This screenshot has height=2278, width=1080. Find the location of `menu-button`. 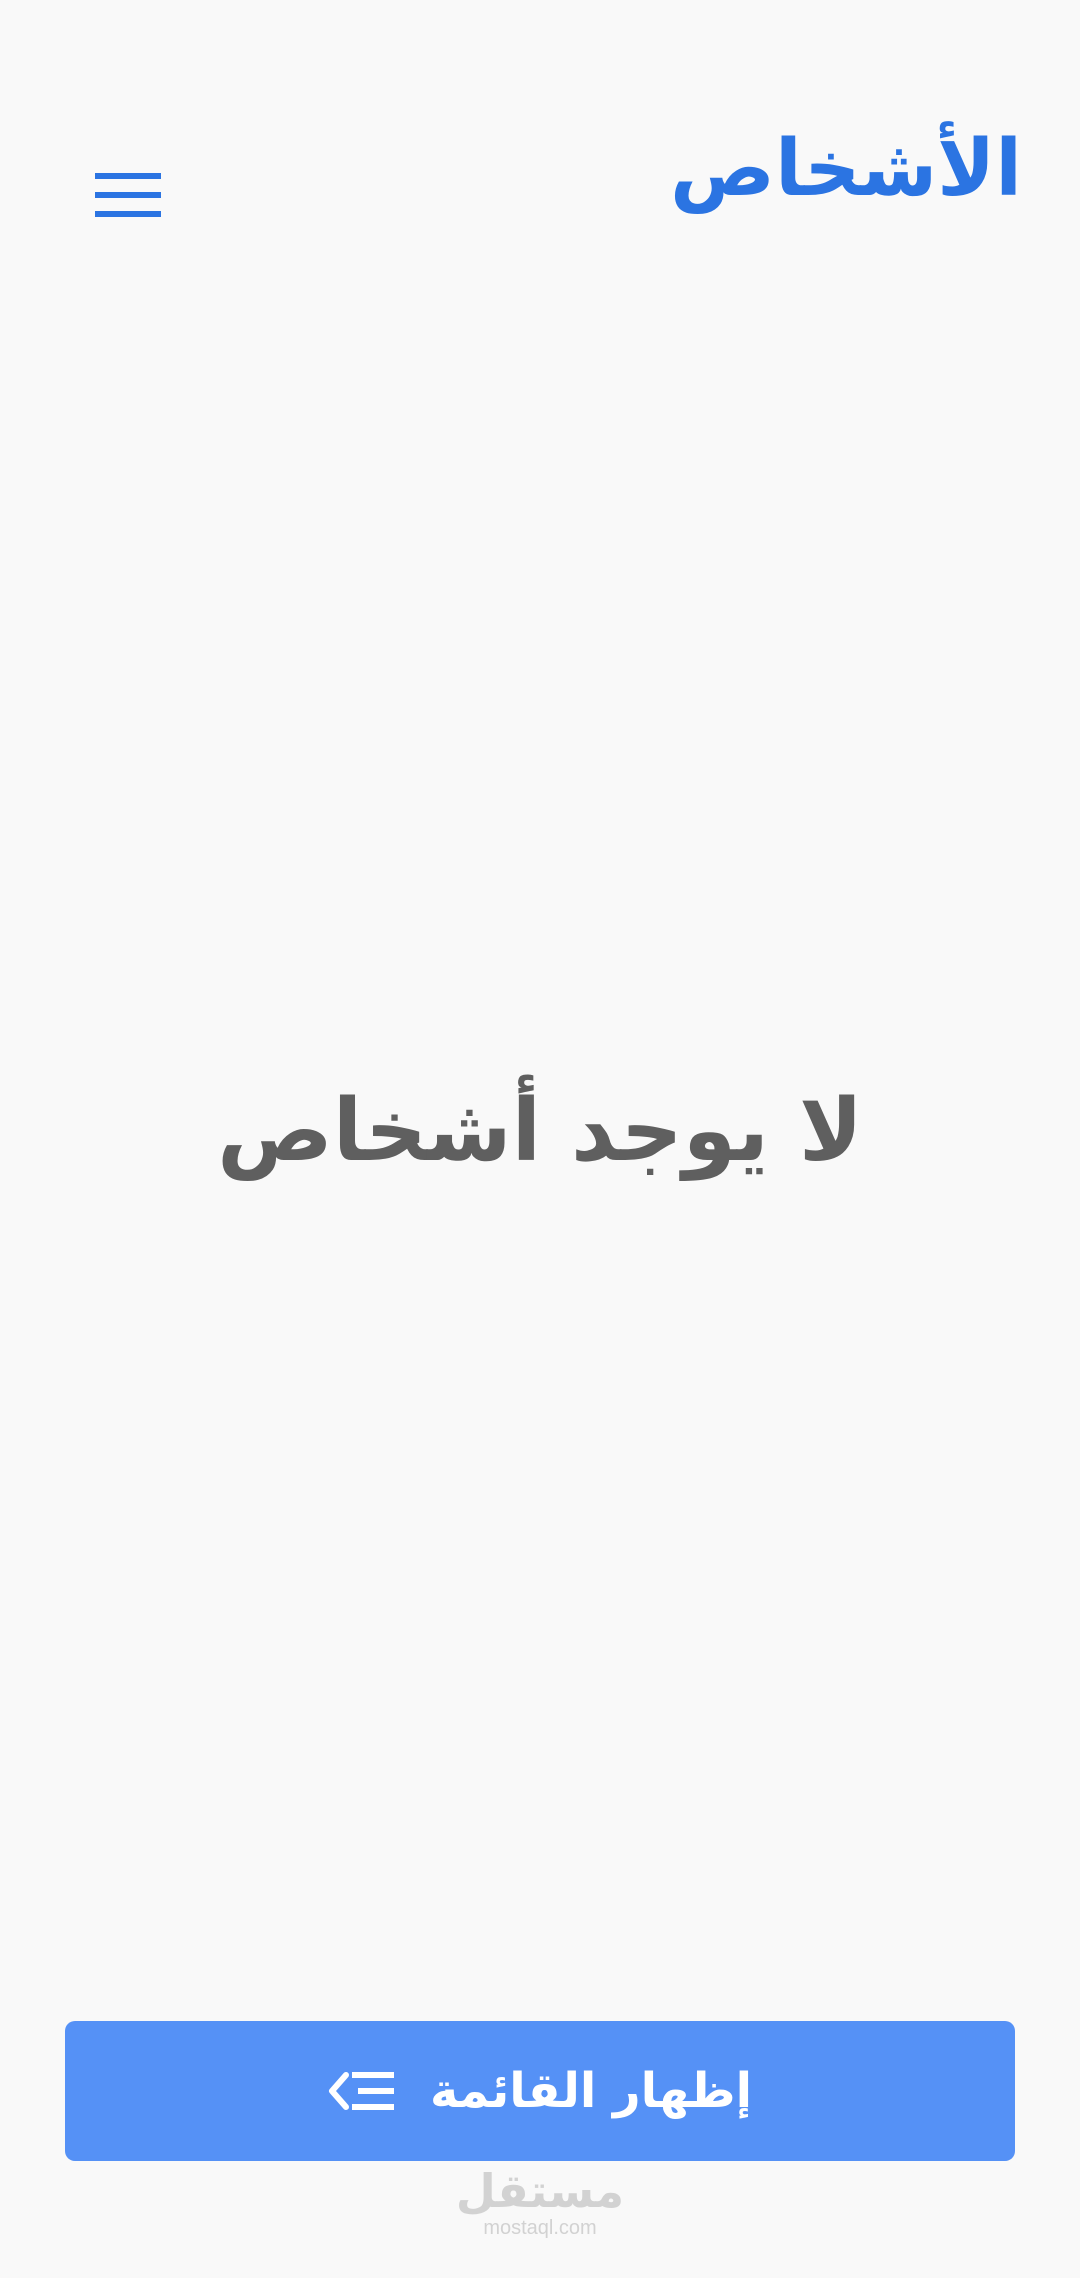

menu-button is located at coordinates (128, 195).